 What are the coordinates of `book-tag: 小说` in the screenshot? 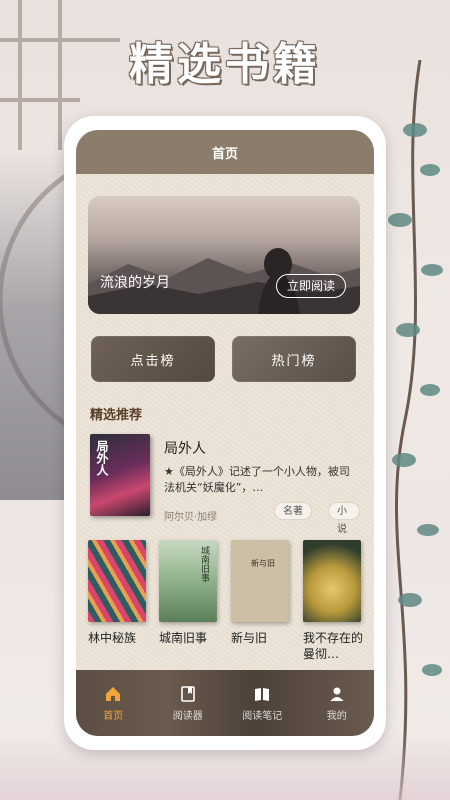 It's located at (344, 518).